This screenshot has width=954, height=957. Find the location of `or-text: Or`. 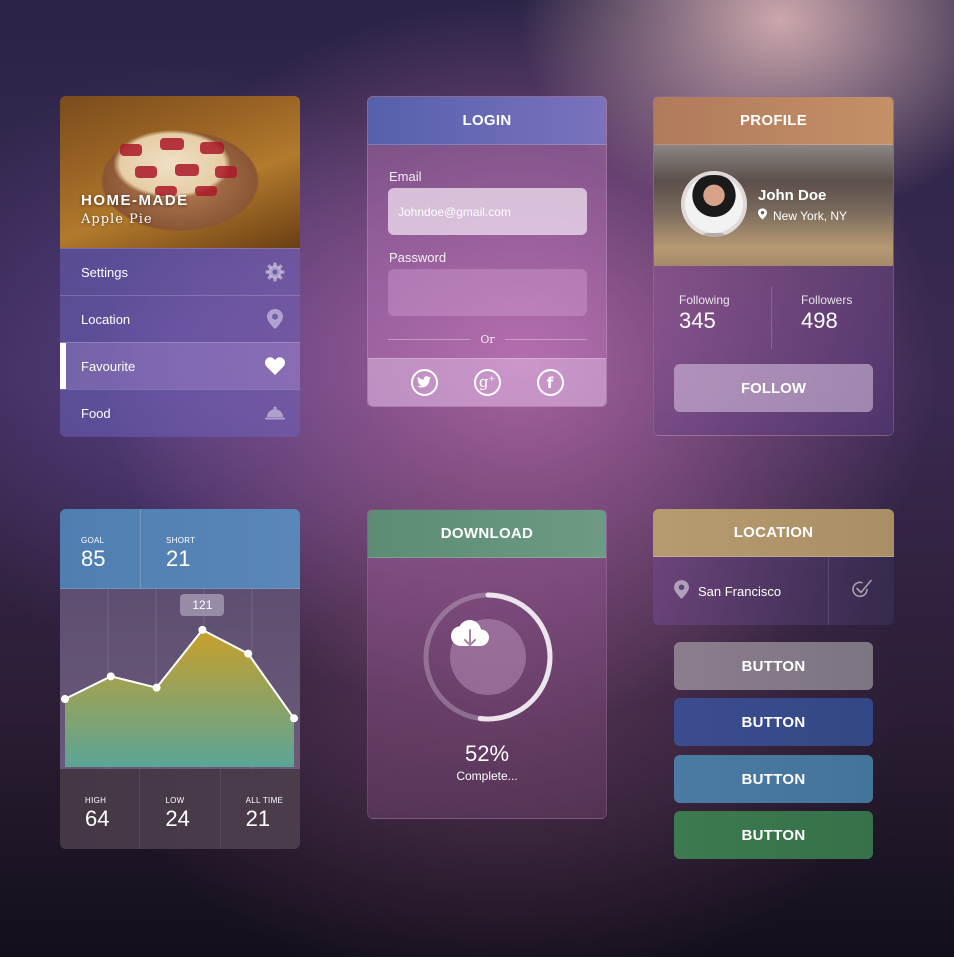

or-text: Or is located at coordinates (487, 339).